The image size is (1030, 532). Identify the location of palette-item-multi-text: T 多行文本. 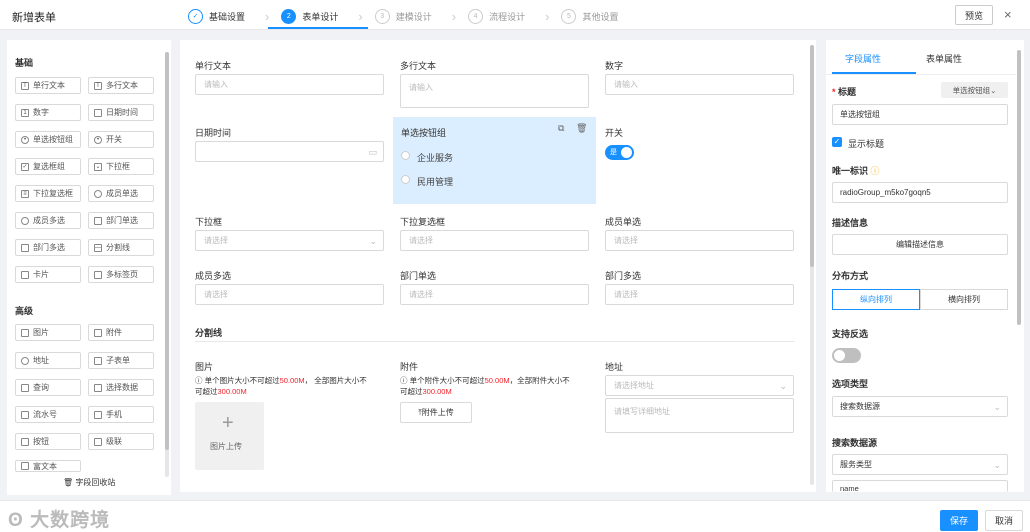
(121, 85).